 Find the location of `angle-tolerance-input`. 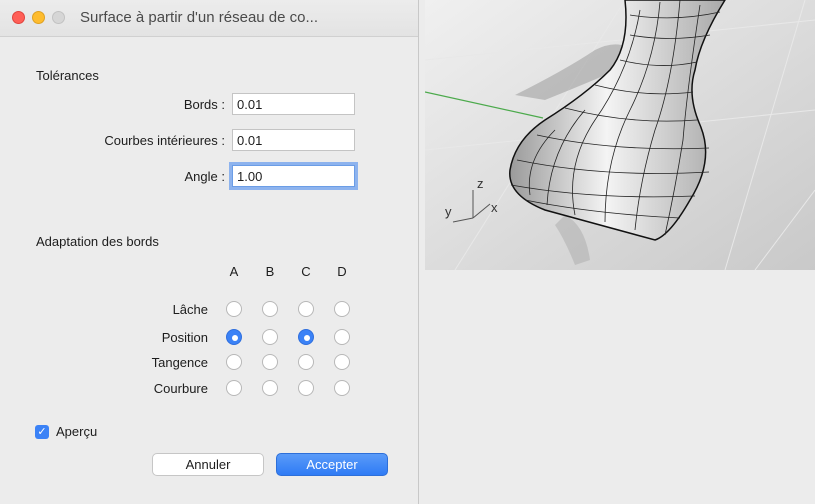

angle-tolerance-input is located at coordinates (293, 176).